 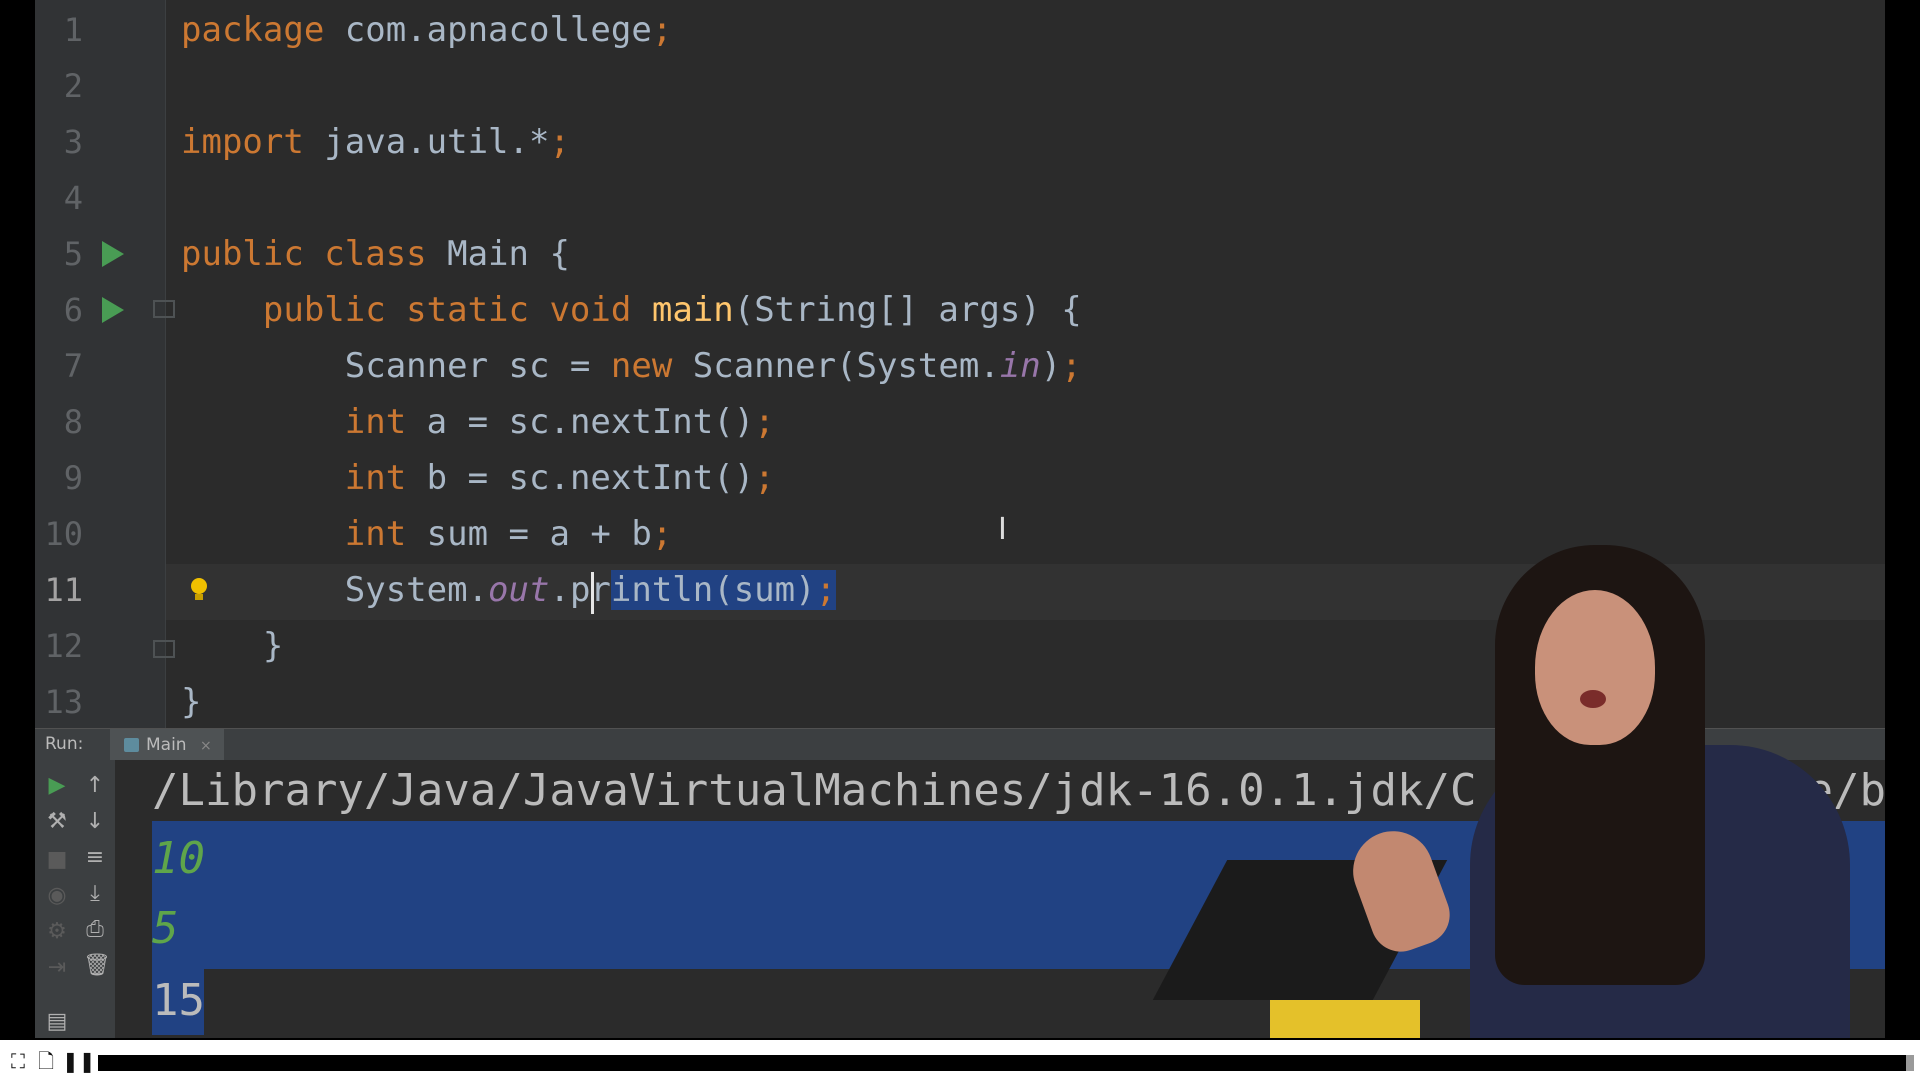 What do you see at coordinates (498, 254) in the screenshot?
I see `code-token: Main {` at bounding box center [498, 254].